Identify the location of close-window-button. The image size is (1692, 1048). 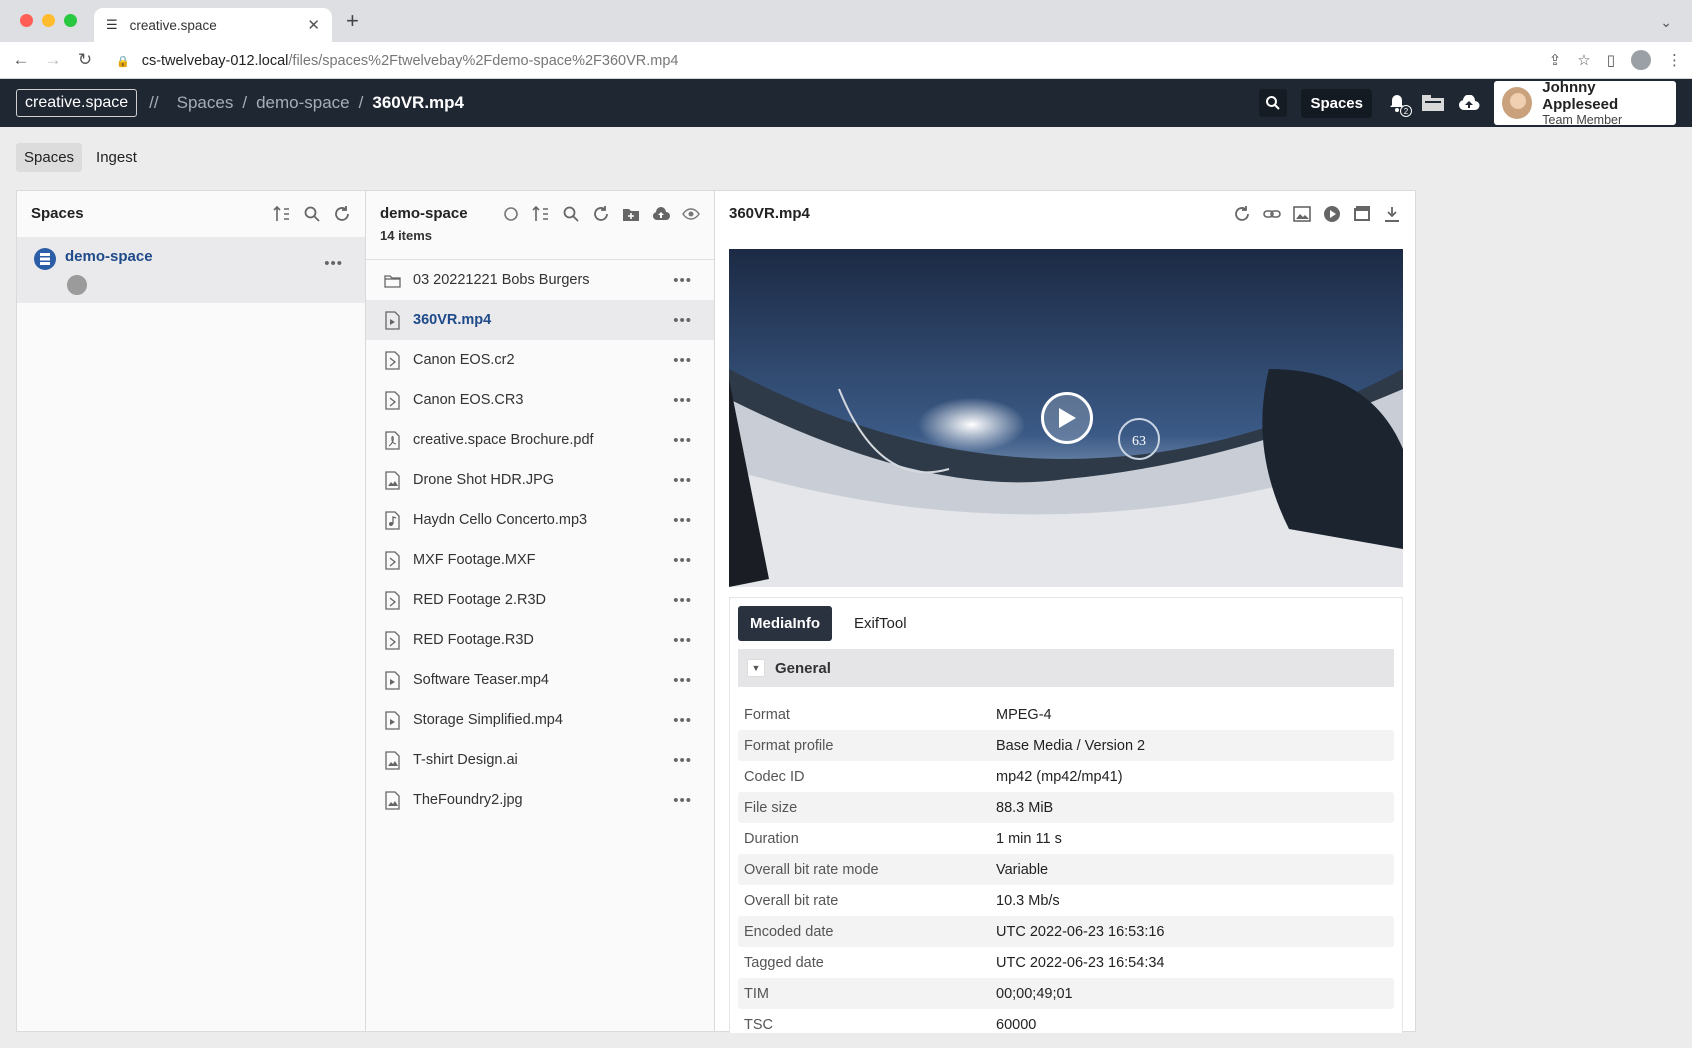
(26, 20).